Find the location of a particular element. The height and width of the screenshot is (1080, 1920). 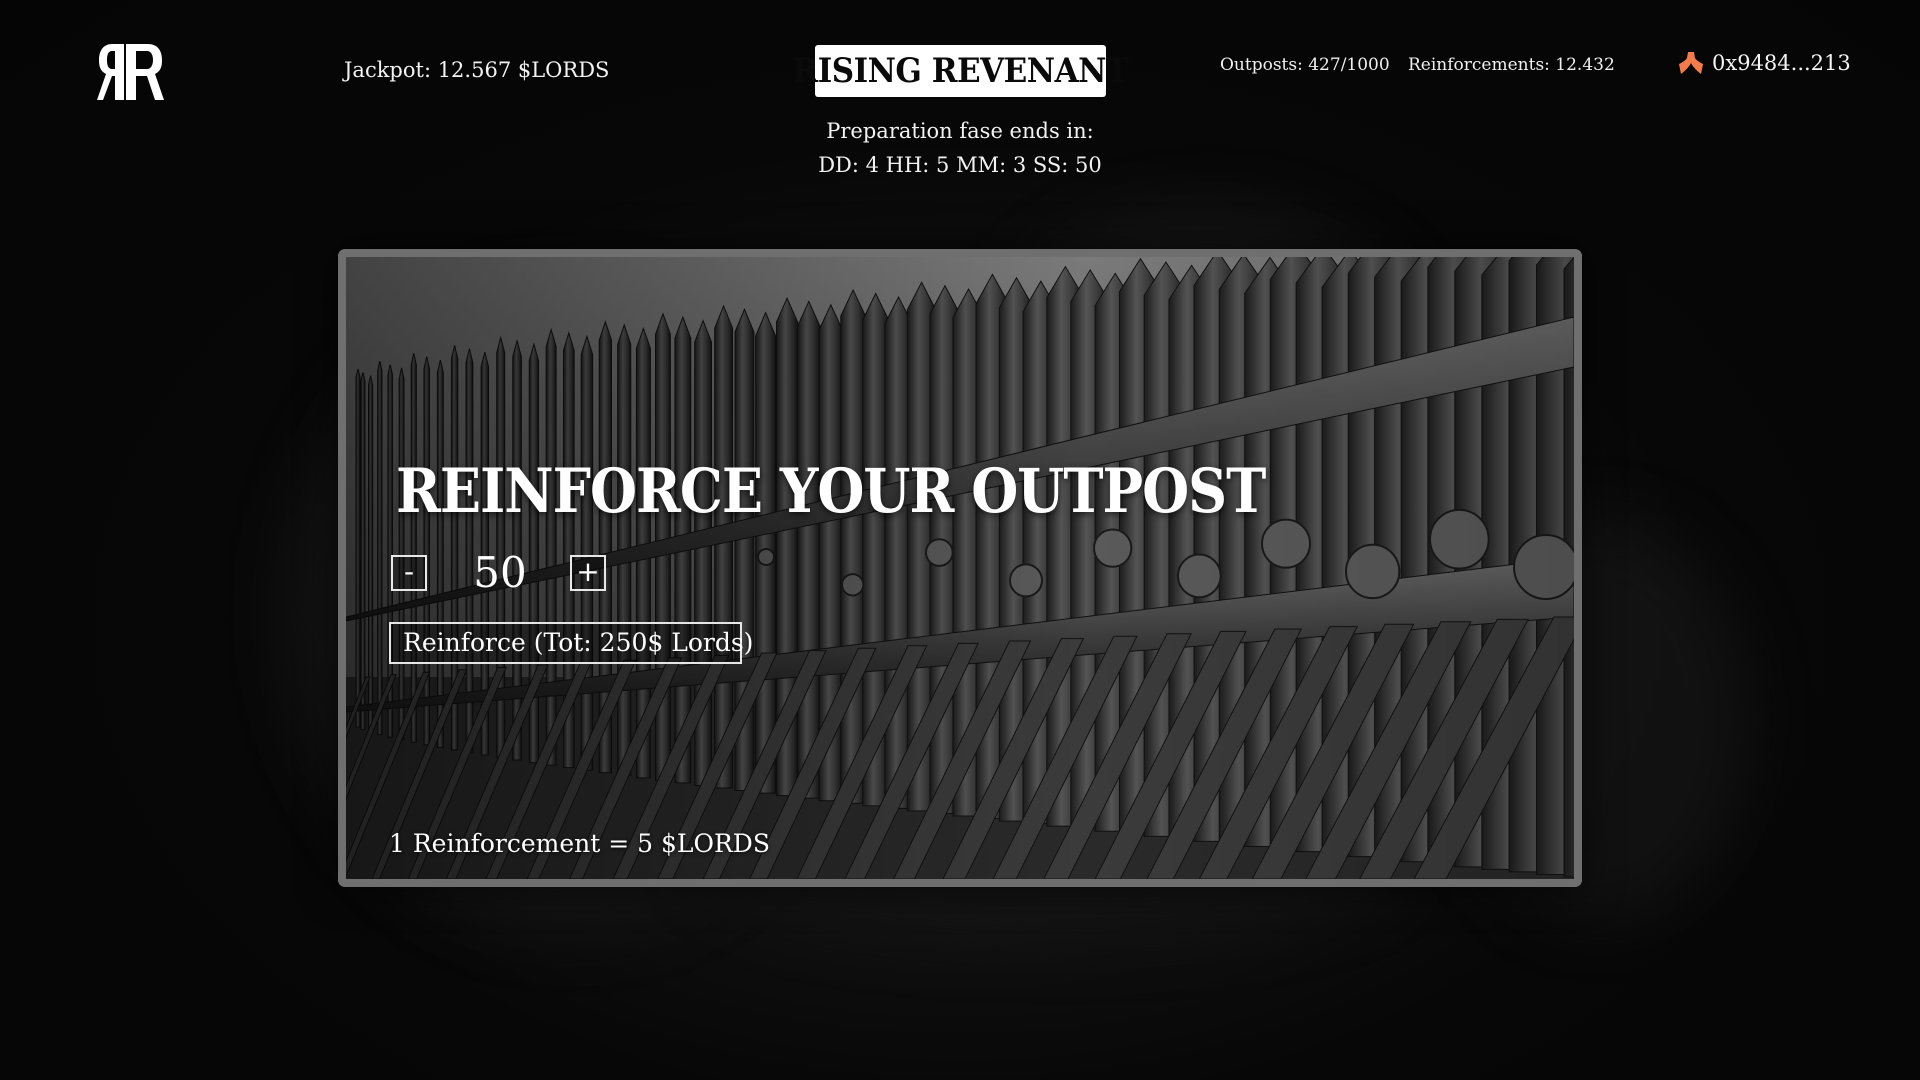

rr-monogram-icon is located at coordinates (130, 72).